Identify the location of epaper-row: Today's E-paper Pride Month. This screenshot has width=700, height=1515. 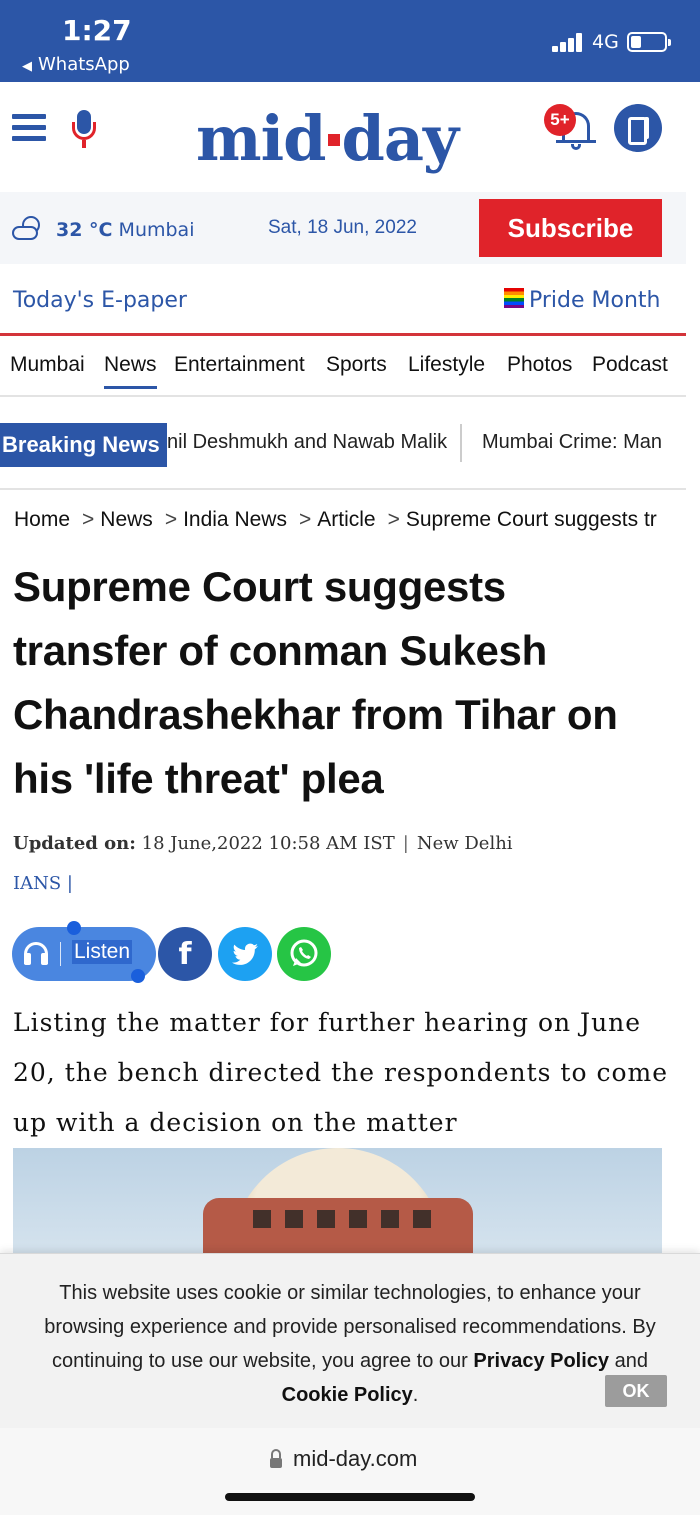
(343, 300).